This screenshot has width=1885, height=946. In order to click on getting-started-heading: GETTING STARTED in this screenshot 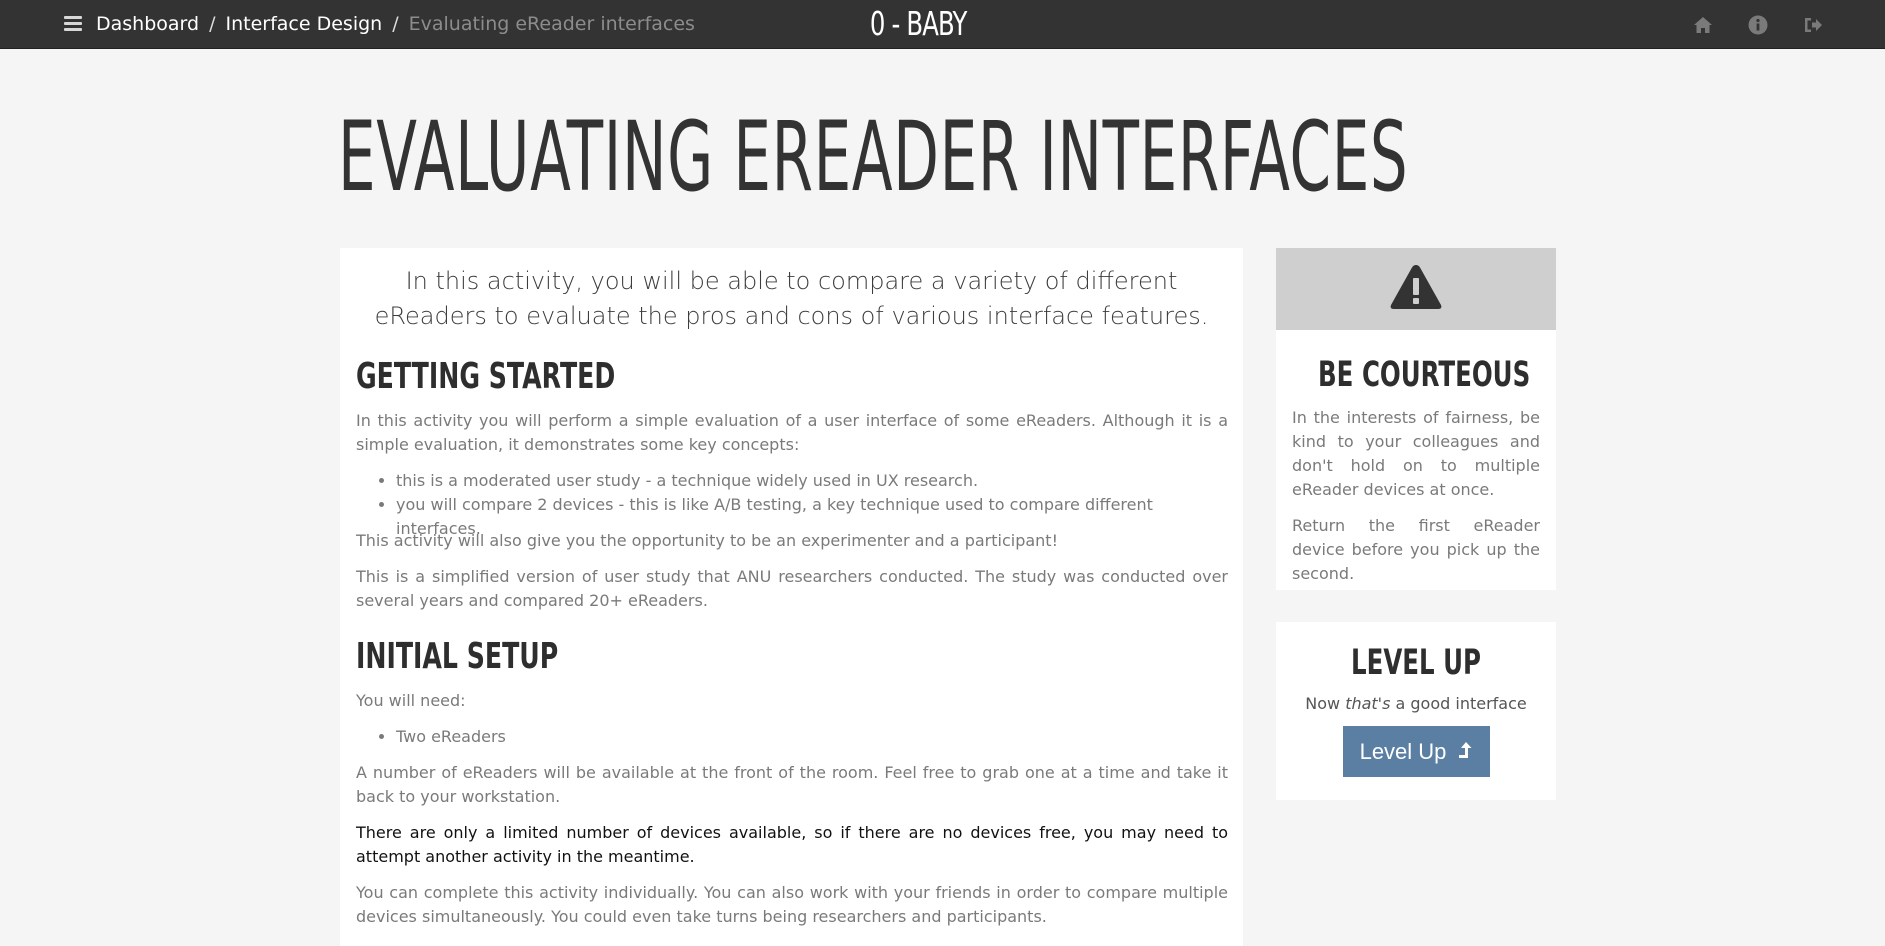, I will do `click(486, 376)`.